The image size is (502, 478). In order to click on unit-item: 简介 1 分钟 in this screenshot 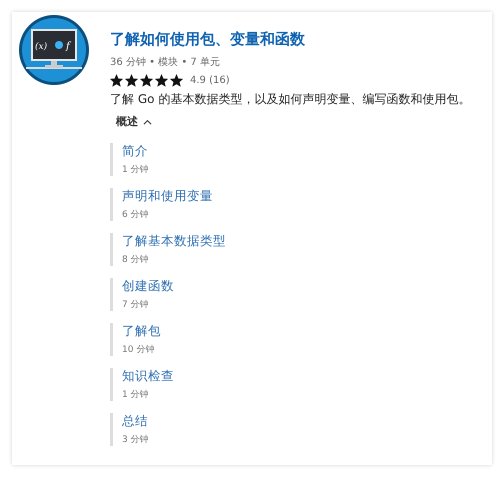, I will do `click(290, 159)`.